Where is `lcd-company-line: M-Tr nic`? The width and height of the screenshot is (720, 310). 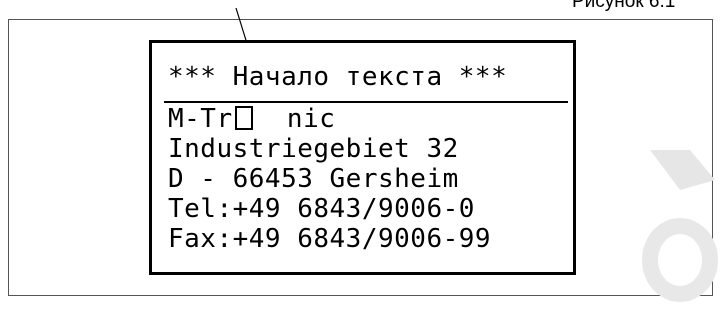
lcd-company-line: M-Tr nic is located at coordinates (251, 119).